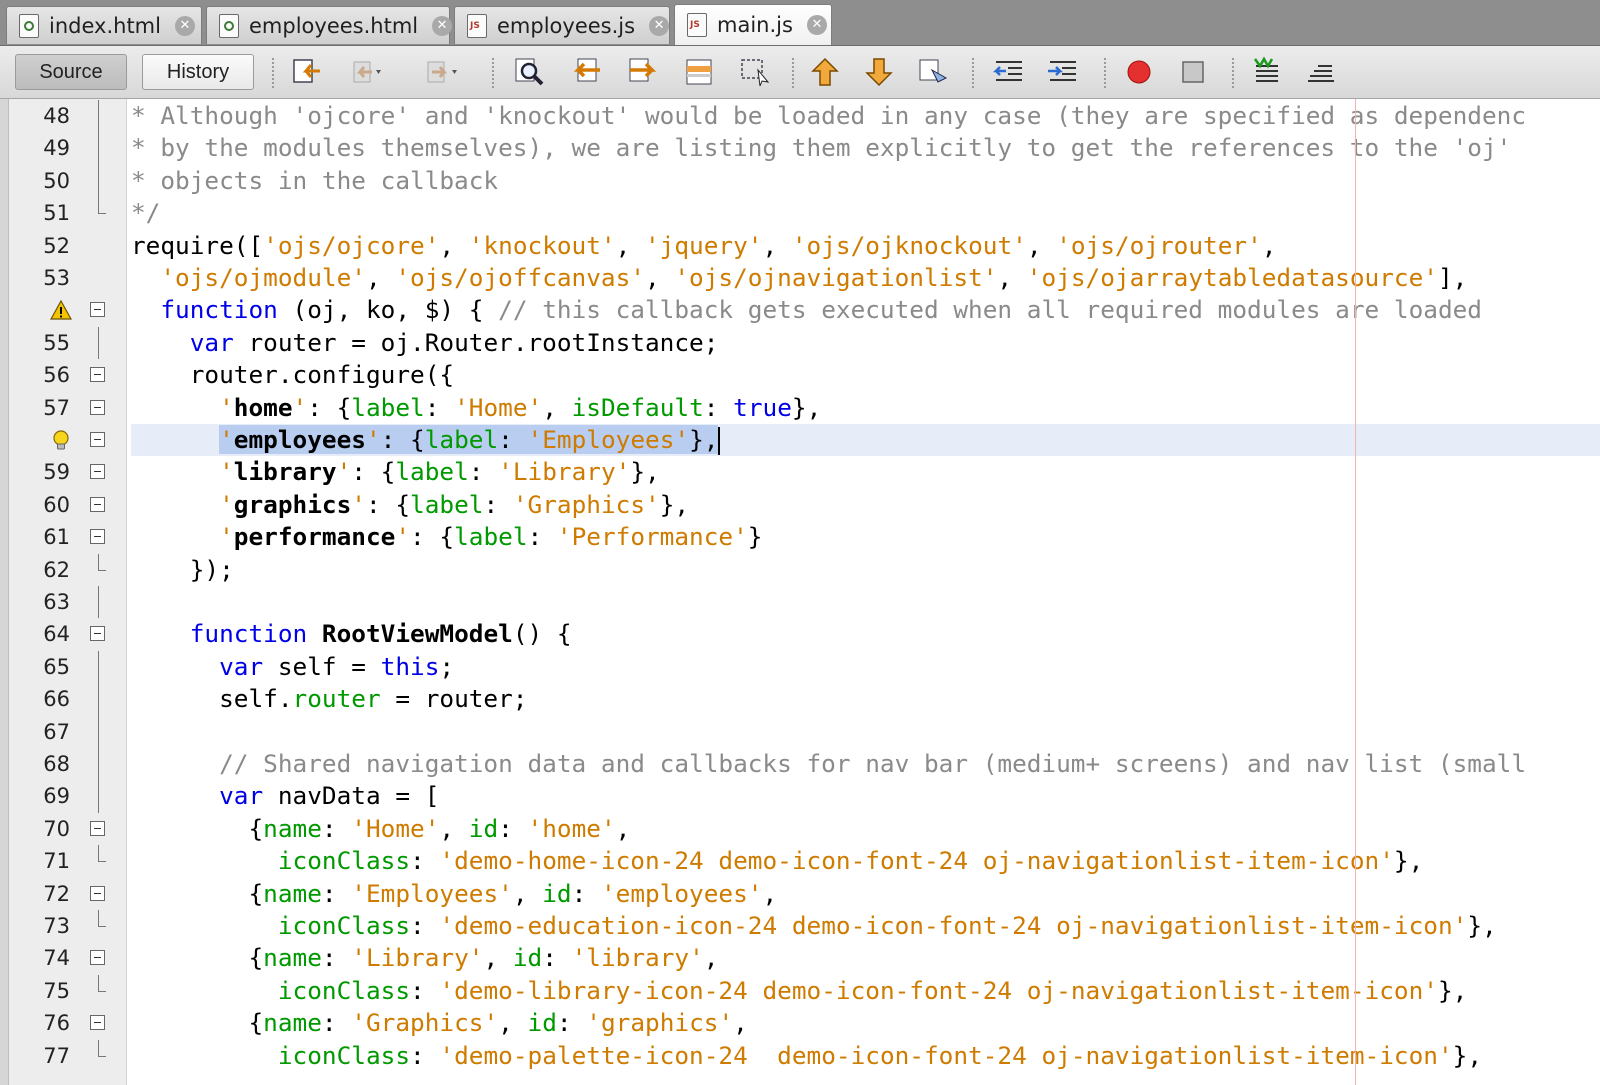 Image resolution: width=1600 pixels, height=1085 pixels. I want to click on code-text: 'performance': {label: 'Performance'}, so click(446, 537).